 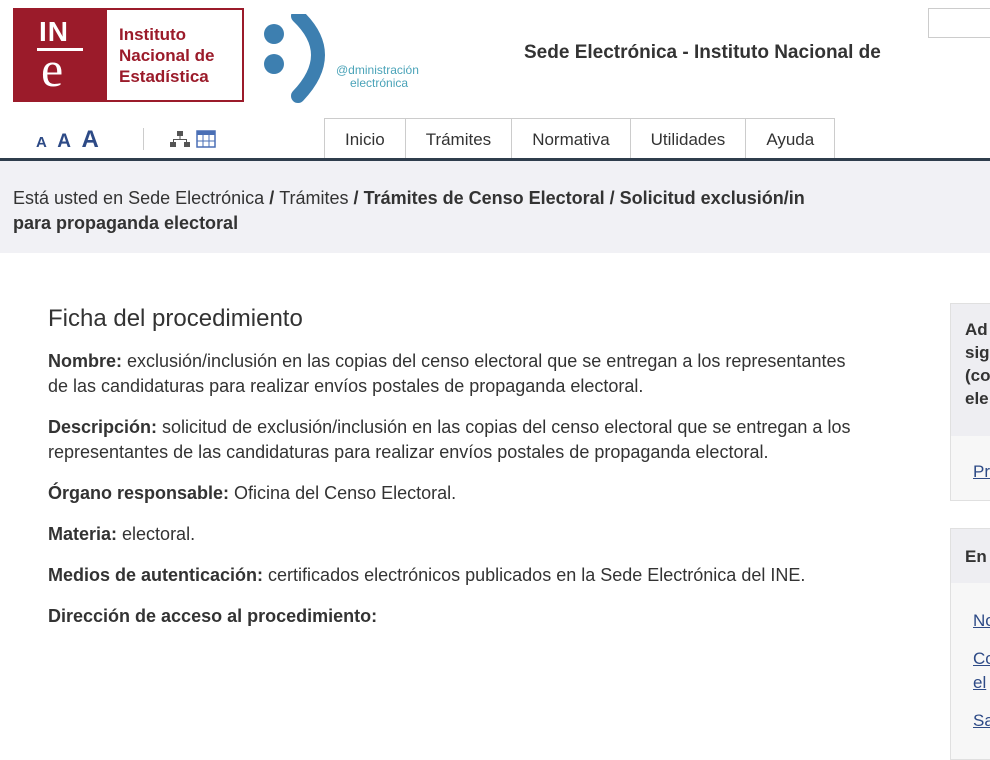 What do you see at coordinates (164, 76) in the screenshot?
I see `ine-logo-line-3: Estadística` at bounding box center [164, 76].